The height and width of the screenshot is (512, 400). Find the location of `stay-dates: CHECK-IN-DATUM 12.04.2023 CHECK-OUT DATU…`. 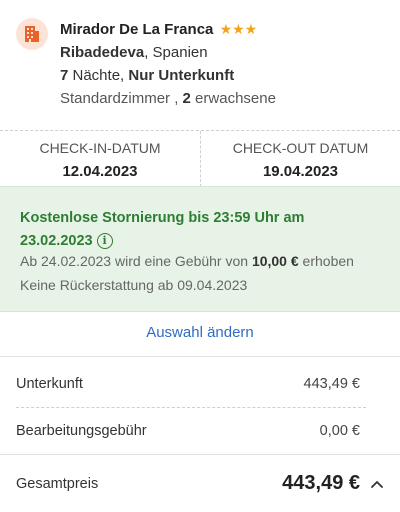

stay-dates: CHECK-IN-DATUM 12.04.2023 CHECK-OUT DATU… is located at coordinates (200, 158).